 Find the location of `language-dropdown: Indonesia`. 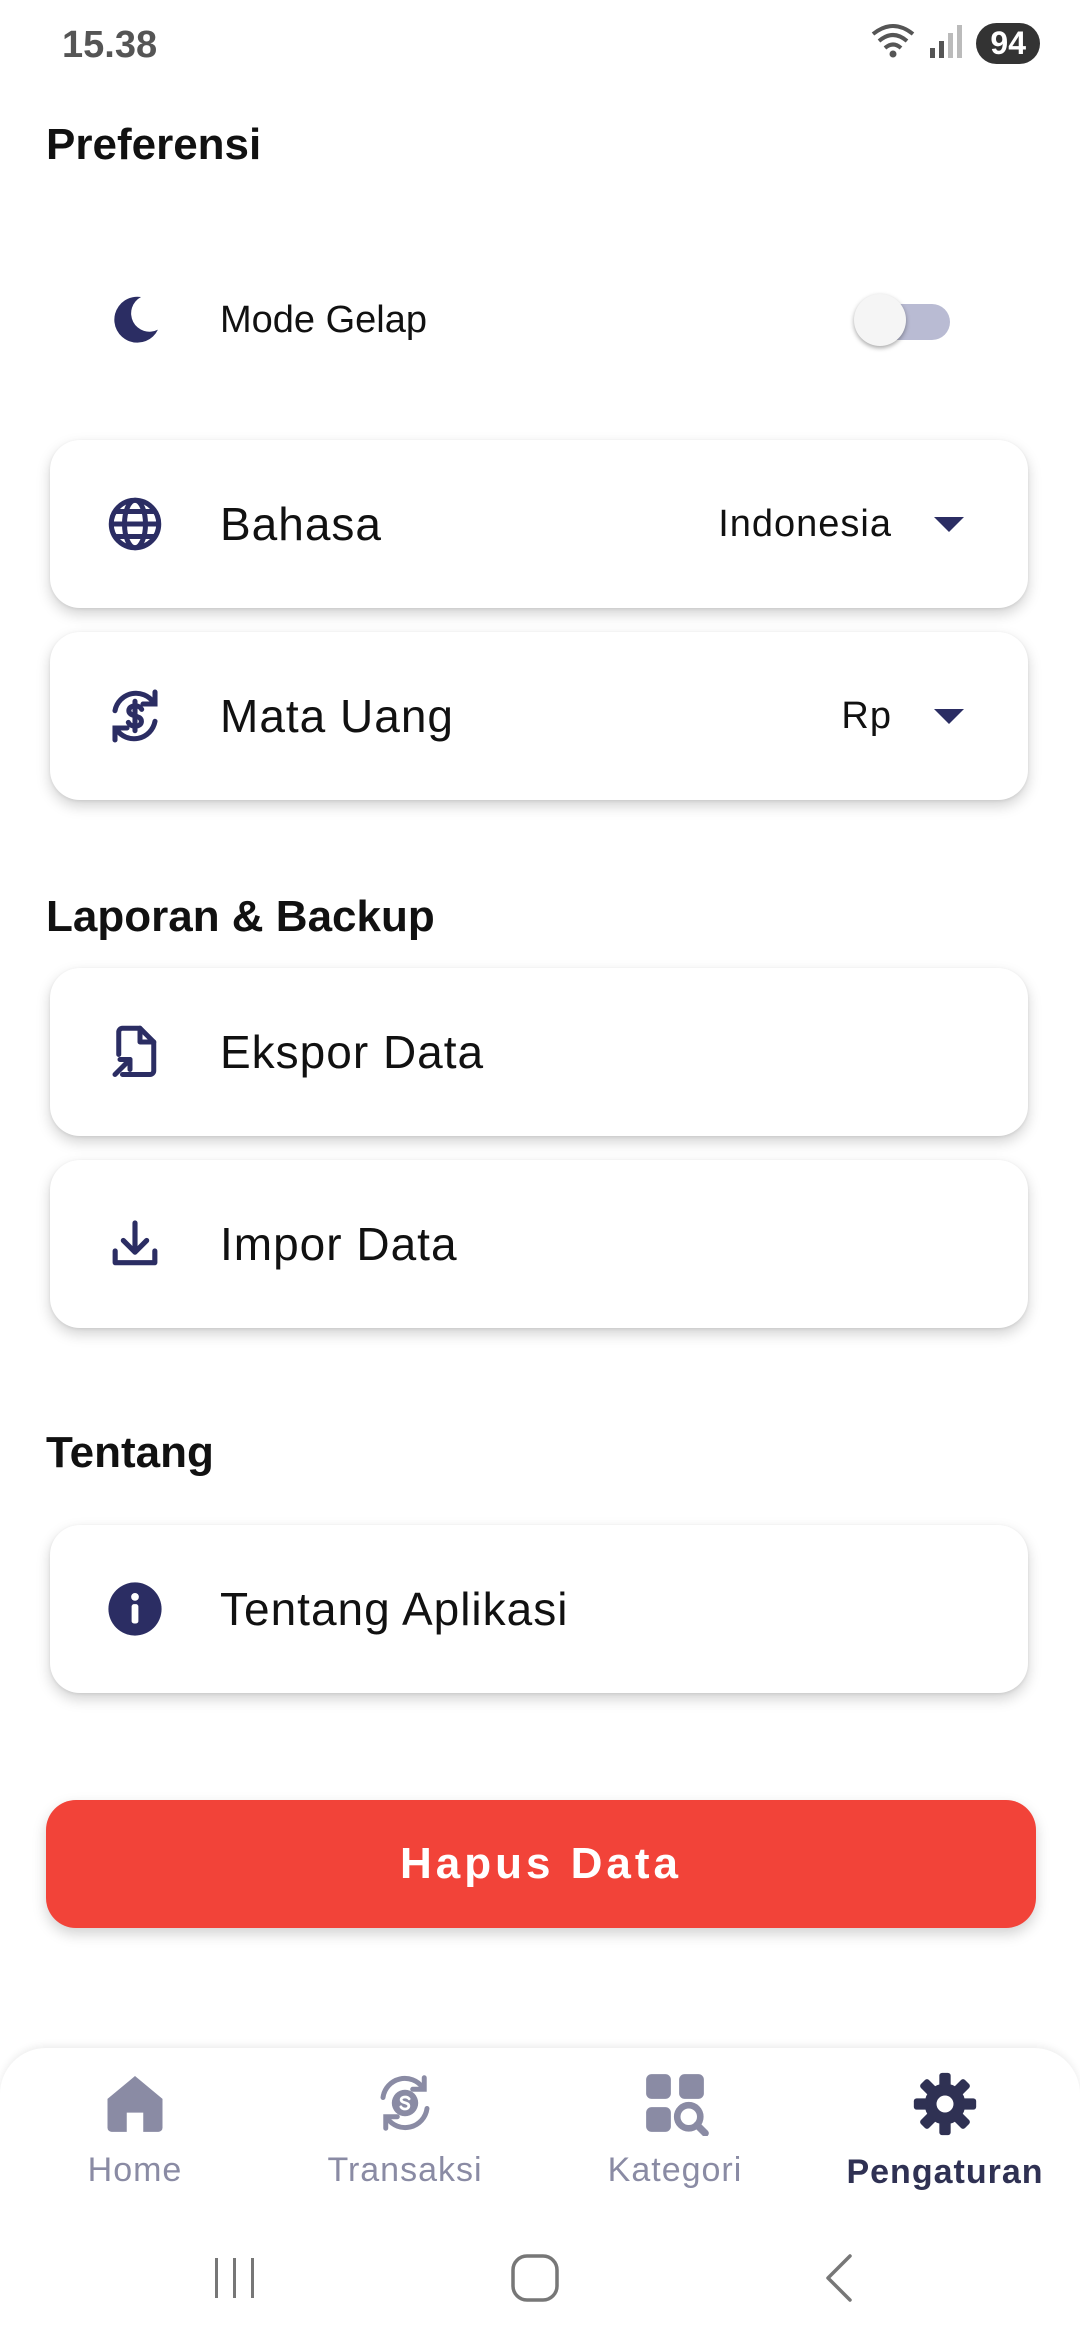

language-dropdown: Indonesia is located at coordinates (841, 524).